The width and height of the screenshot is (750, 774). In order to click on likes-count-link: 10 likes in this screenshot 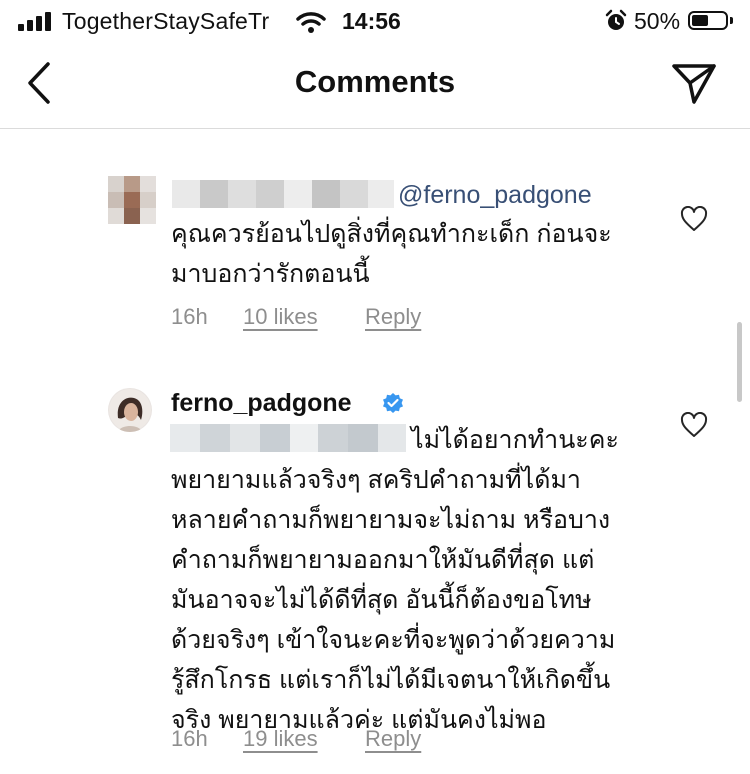, I will do `click(280, 317)`.